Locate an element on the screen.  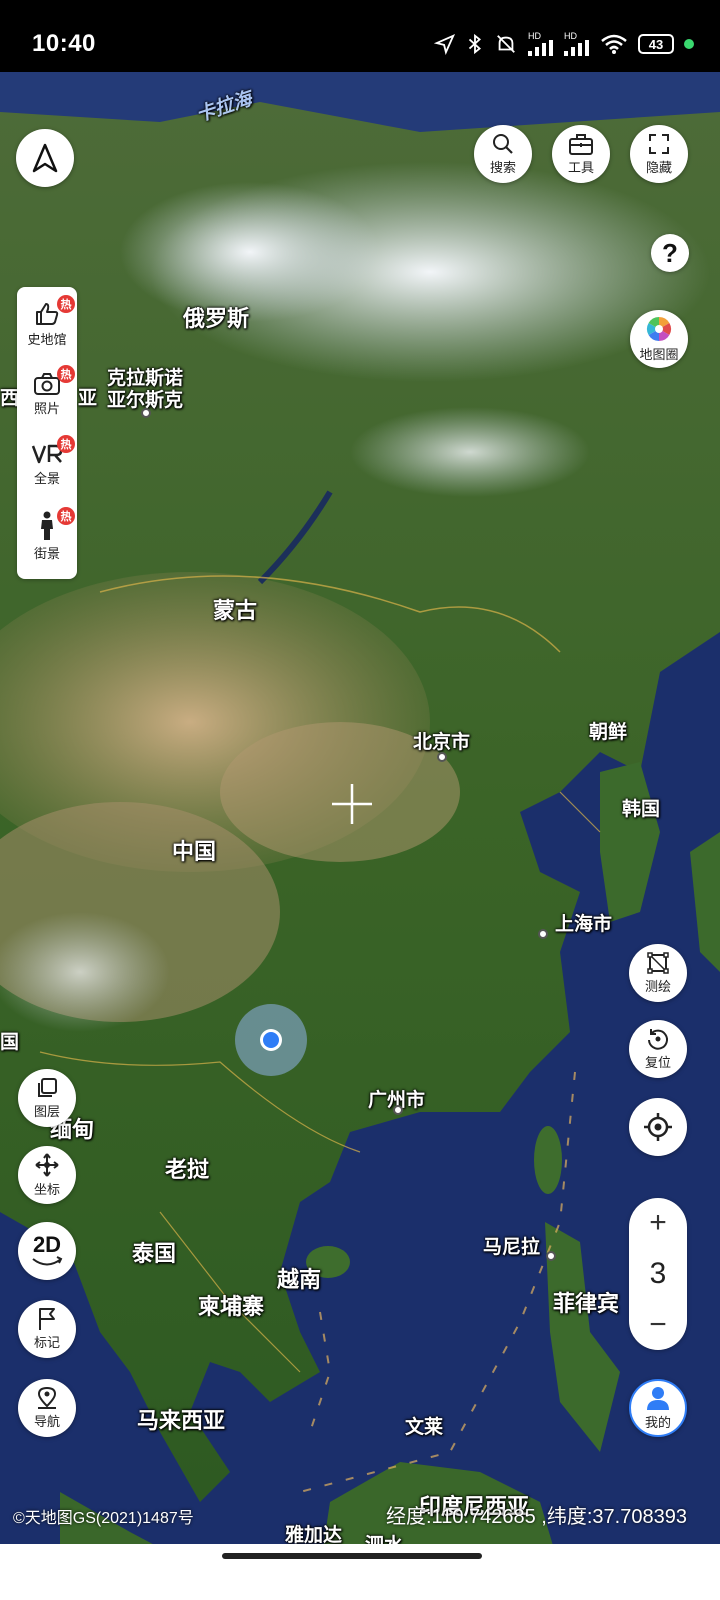
zoom-in-button: + is located at coordinates (658, 1223).